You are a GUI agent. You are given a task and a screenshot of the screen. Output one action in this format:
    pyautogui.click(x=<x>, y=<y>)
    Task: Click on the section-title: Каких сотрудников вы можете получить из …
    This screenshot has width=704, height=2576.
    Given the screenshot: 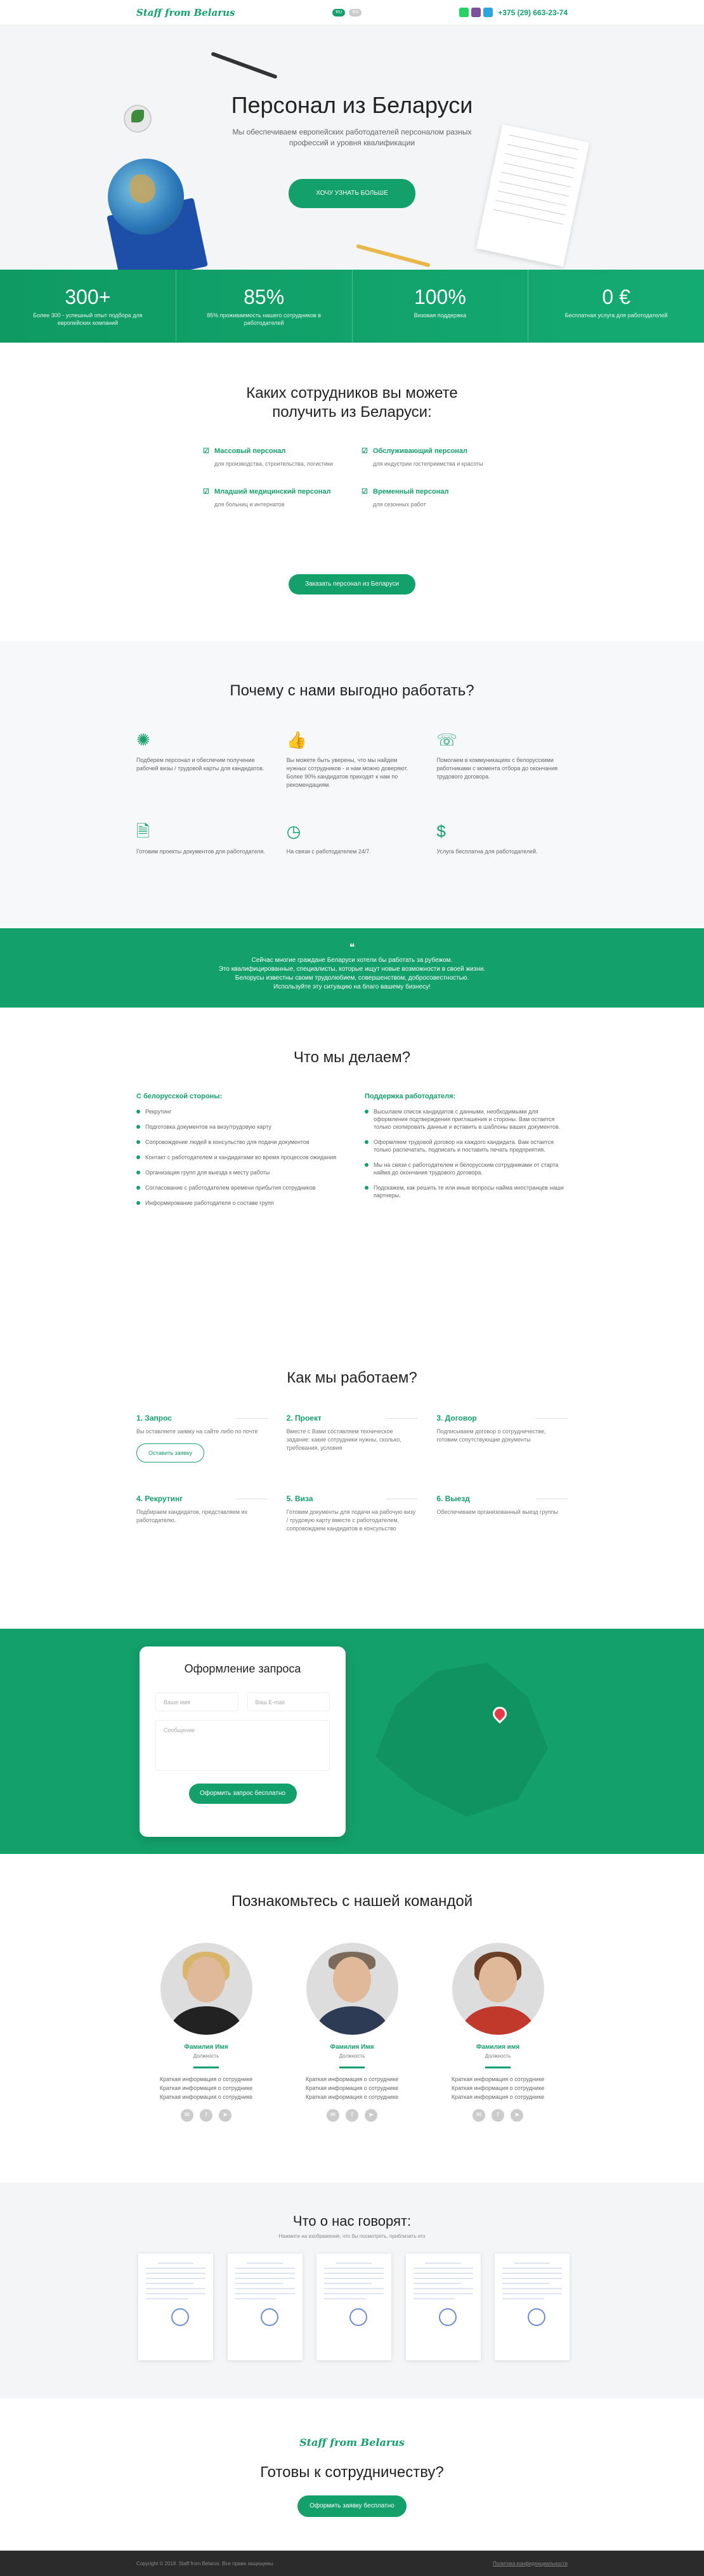 What is the action you would take?
    pyautogui.click(x=352, y=403)
    